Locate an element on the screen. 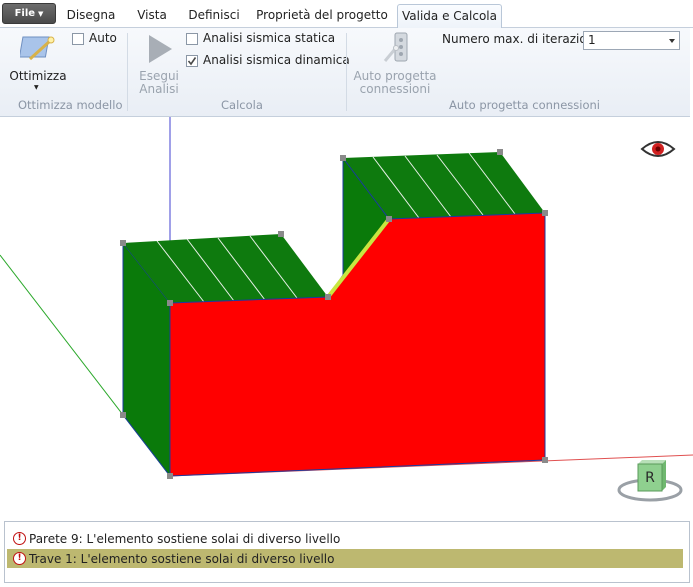  play-icon is located at coordinates (160, 49).